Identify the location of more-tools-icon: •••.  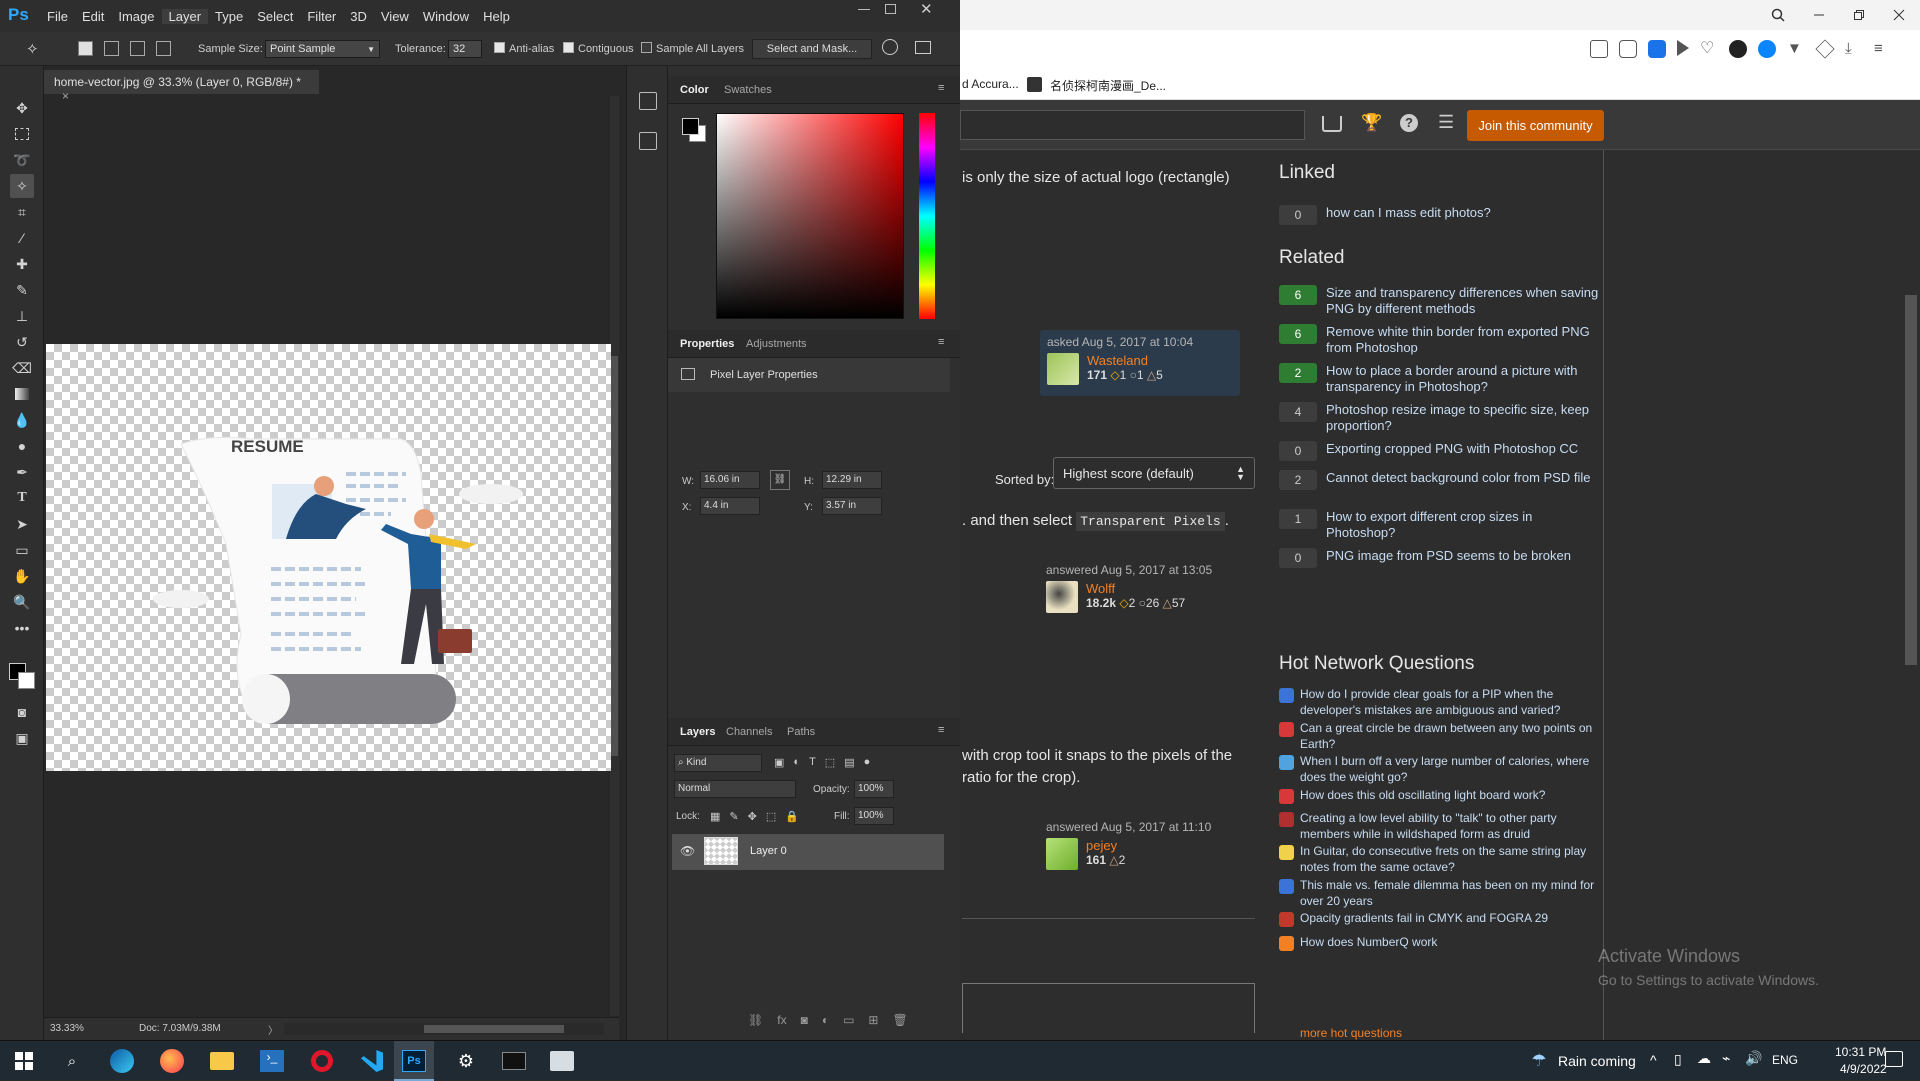
(22, 628).